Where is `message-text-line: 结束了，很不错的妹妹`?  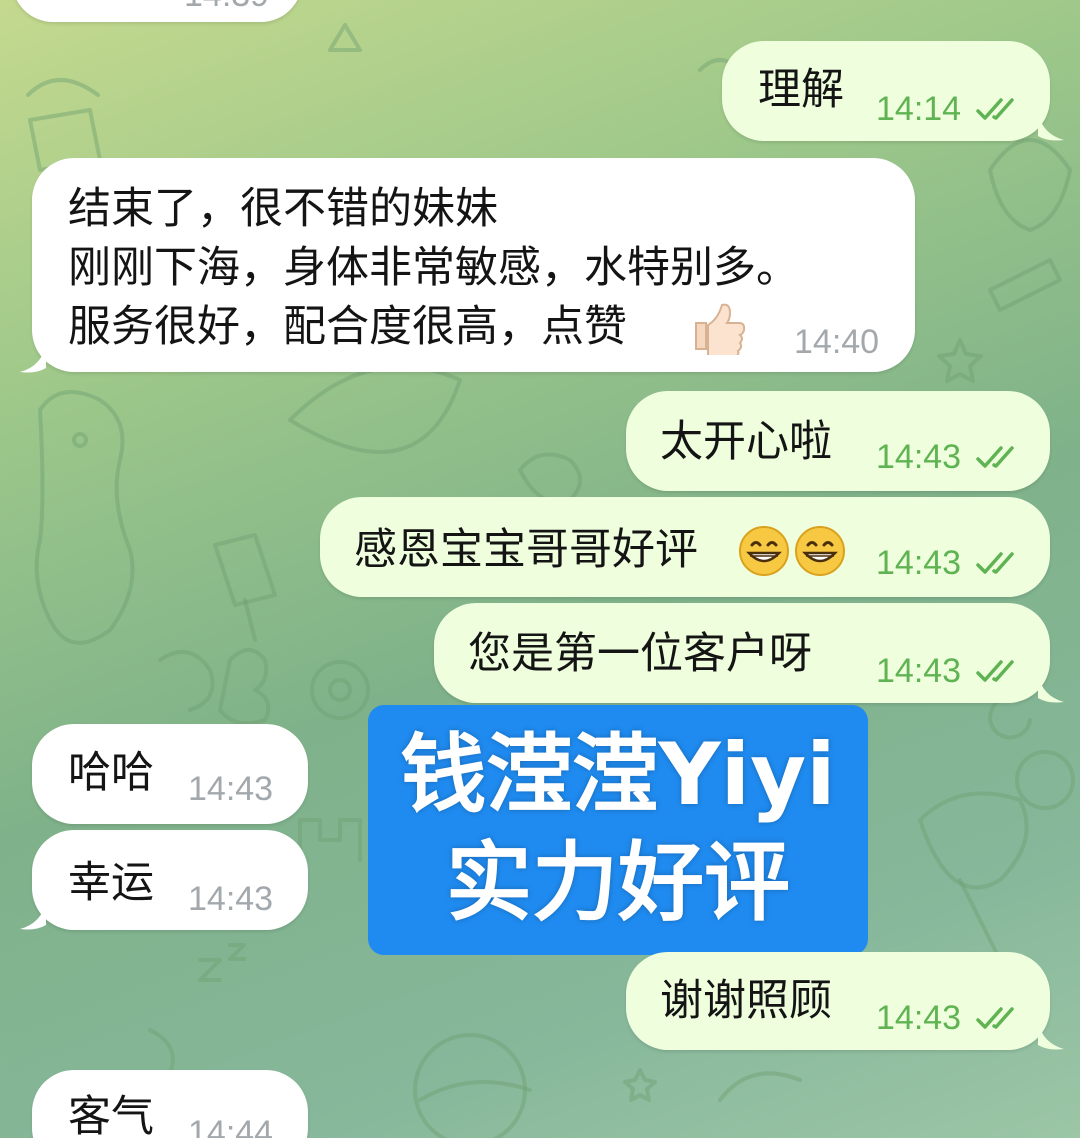 message-text-line: 结束了，很不错的妹妹 is located at coordinates (283, 209).